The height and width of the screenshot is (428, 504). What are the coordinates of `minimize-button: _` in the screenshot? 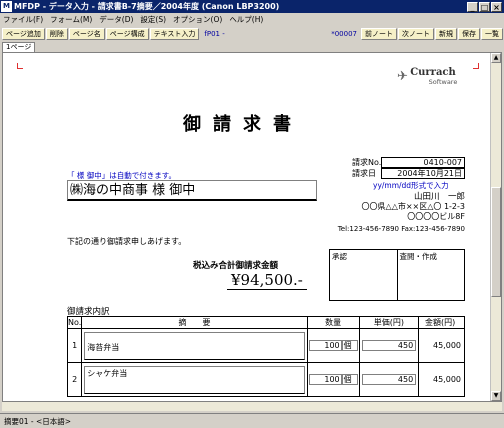 It's located at (472, 6).